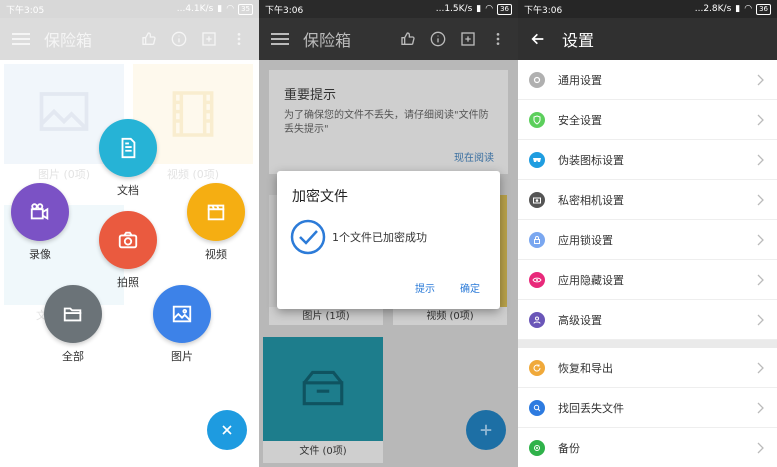 The height and width of the screenshot is (467, 777). I want to click on fab-label: 拍照, so click(128, 282).